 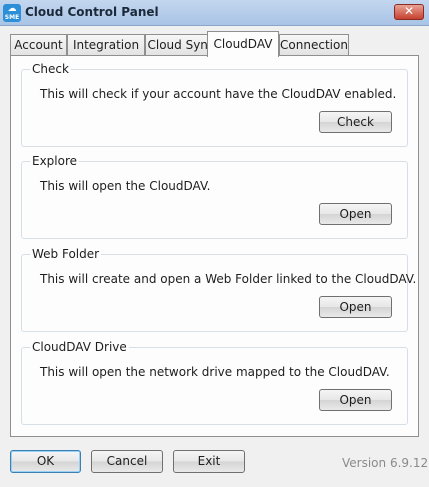 I want to click on web-folder-group-title: Web Folder, so click(x=66, y=254).